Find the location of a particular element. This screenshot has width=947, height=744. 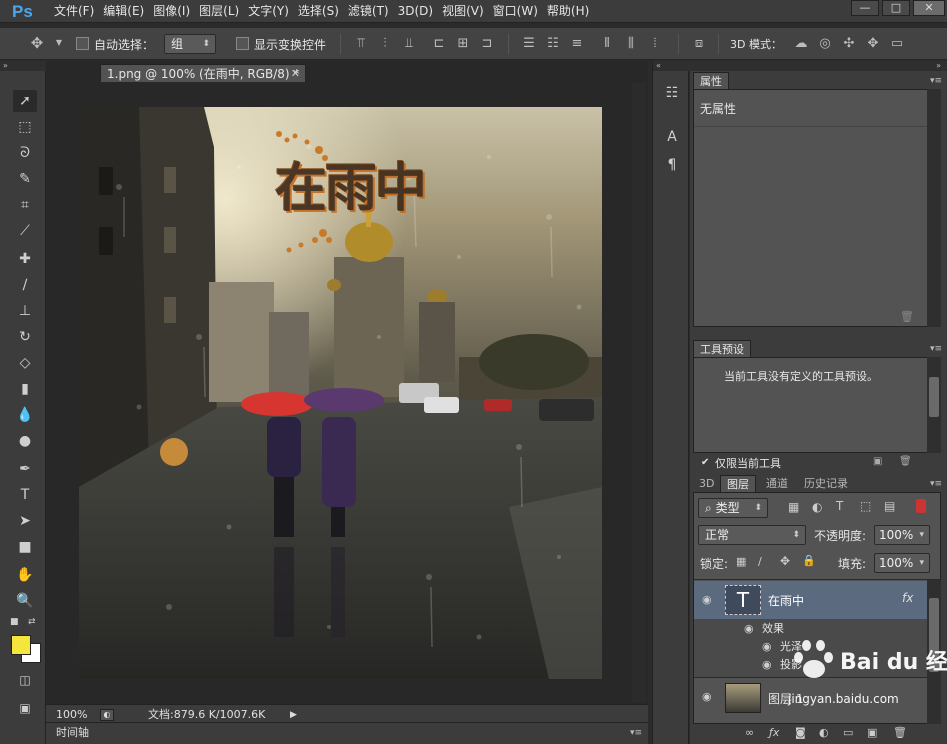

scroll-thumb is located at coordinates (934, 397).